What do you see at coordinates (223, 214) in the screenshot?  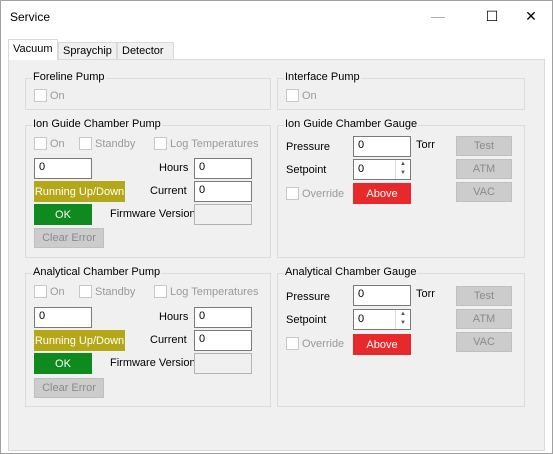 I see `ion-pump-firmware-field` at bounding box center [223, 214].